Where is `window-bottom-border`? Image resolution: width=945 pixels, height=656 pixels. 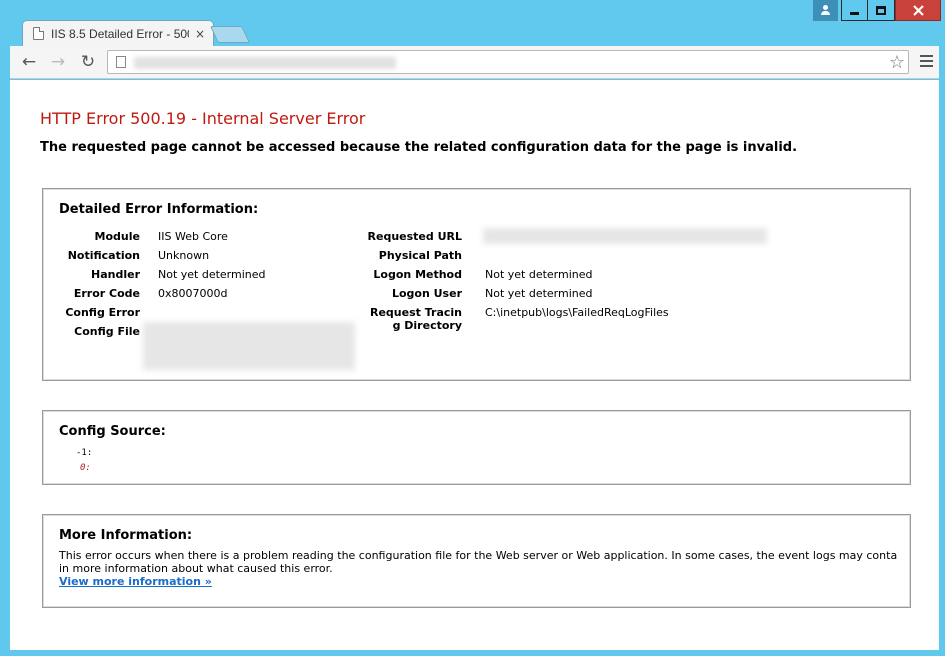
window-bottom-border is located at coordinates (474, 653).